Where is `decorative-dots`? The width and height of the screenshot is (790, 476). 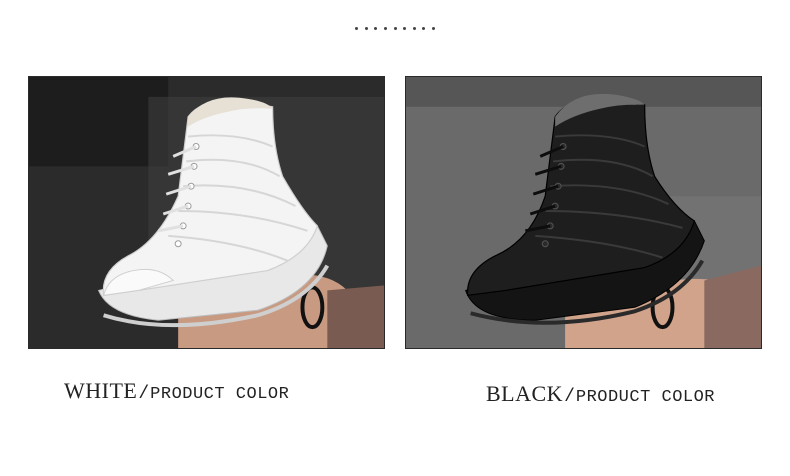 decorative-dots is located at coordinates (395, 28).